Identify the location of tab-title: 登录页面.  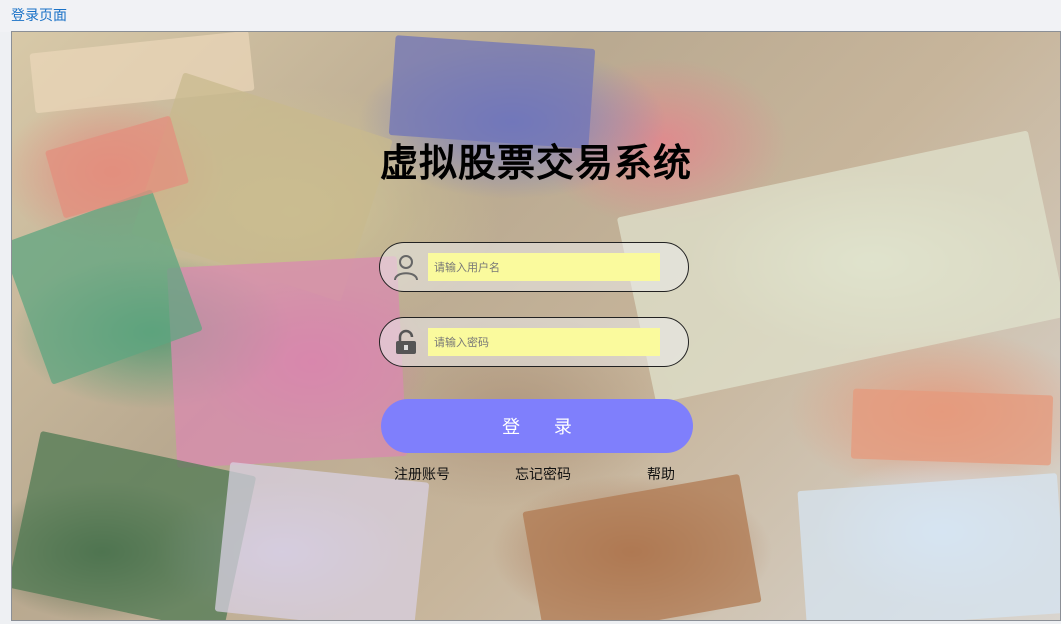
(39, 16).